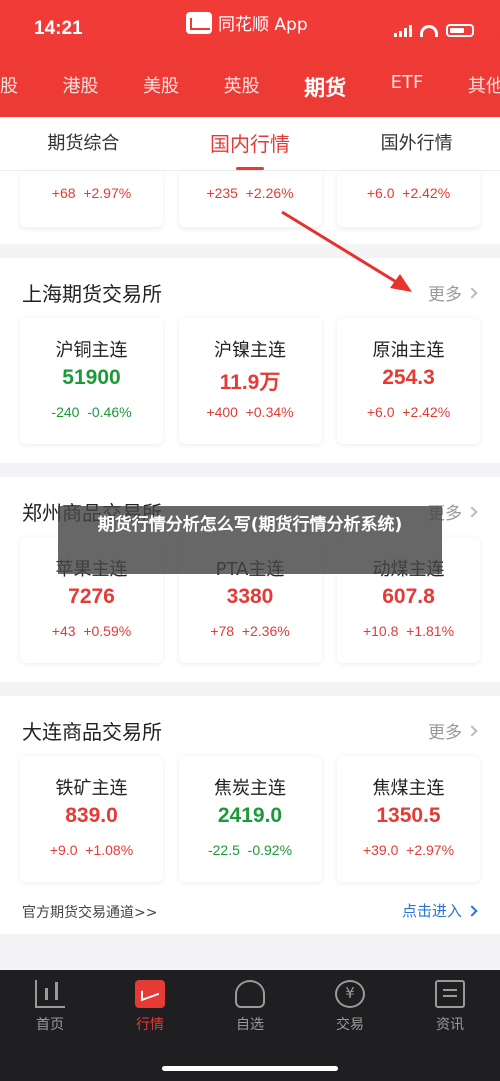  I want to click on nav-label: 行情, so click(150, 1025).